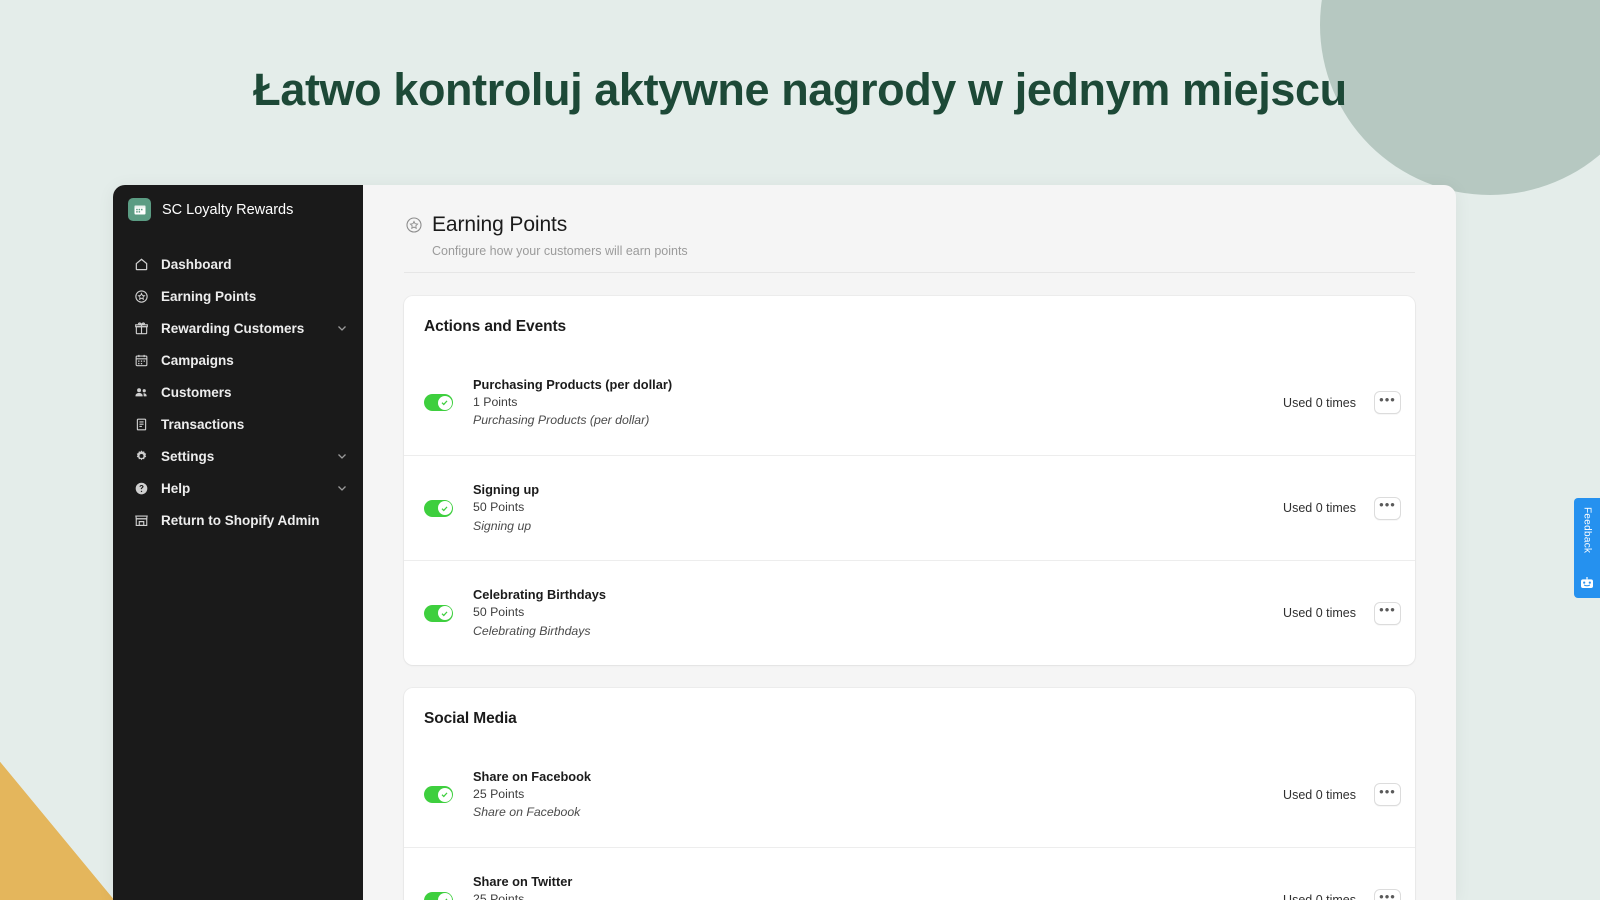 This screenshot has width=1600, height=900. Describe the element at coordinates (141, 328) in the screenshot. I see `gift-icon` at that location.